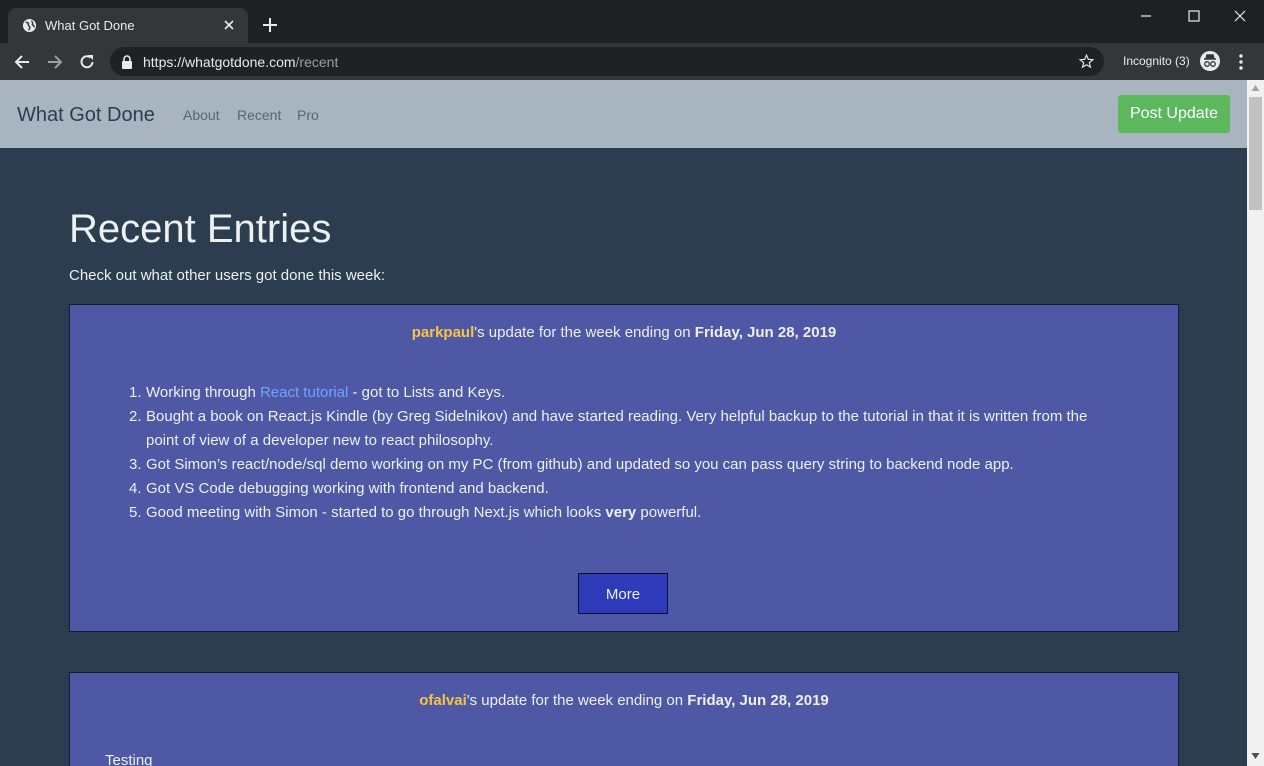 The height and width of the screenshot is (766, 1264). I want to click on entry-text: Testing, so click(129, 759).